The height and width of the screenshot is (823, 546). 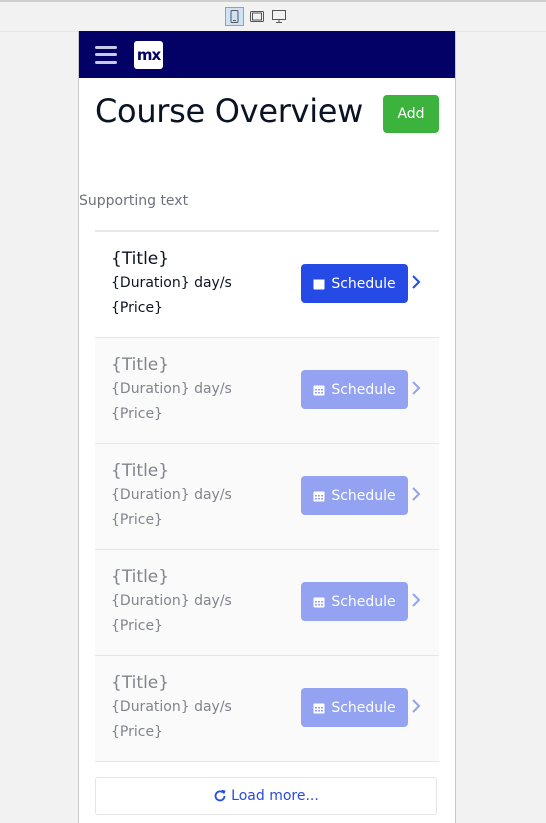 What do you see at coordinates (106, 54) in the screenshot?
I see `hamburger-menu-icon` at bounding box center [106, 54].